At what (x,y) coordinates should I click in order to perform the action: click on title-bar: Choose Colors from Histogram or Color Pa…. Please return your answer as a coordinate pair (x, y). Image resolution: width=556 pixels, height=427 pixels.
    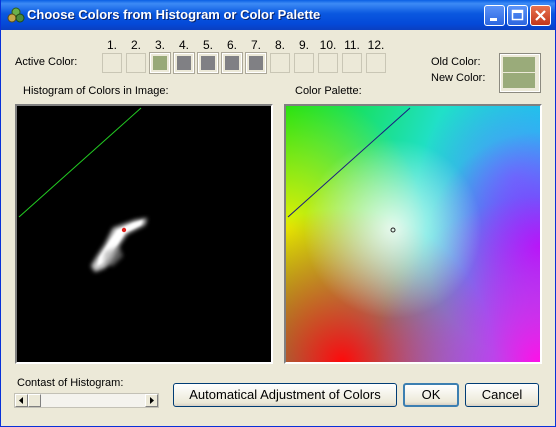
    Looking at the image, I should click on (278, 15).